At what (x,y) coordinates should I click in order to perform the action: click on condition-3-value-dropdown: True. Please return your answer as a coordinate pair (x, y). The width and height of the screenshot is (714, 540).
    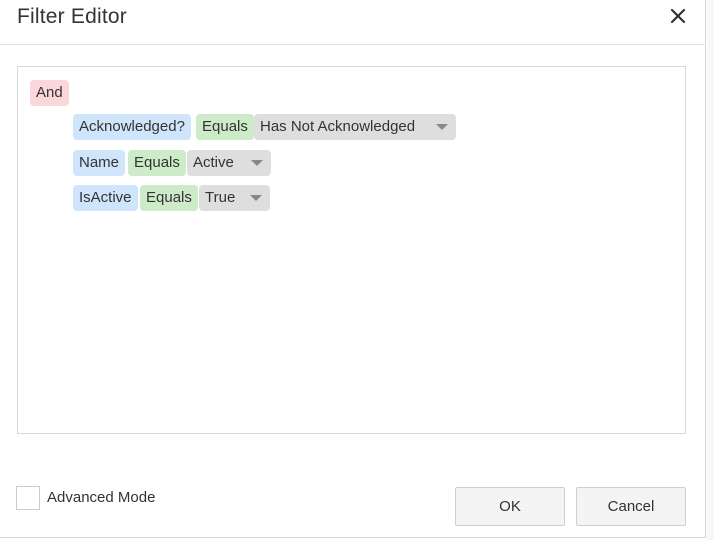
    Looking at the image, I should click on (234, 198).